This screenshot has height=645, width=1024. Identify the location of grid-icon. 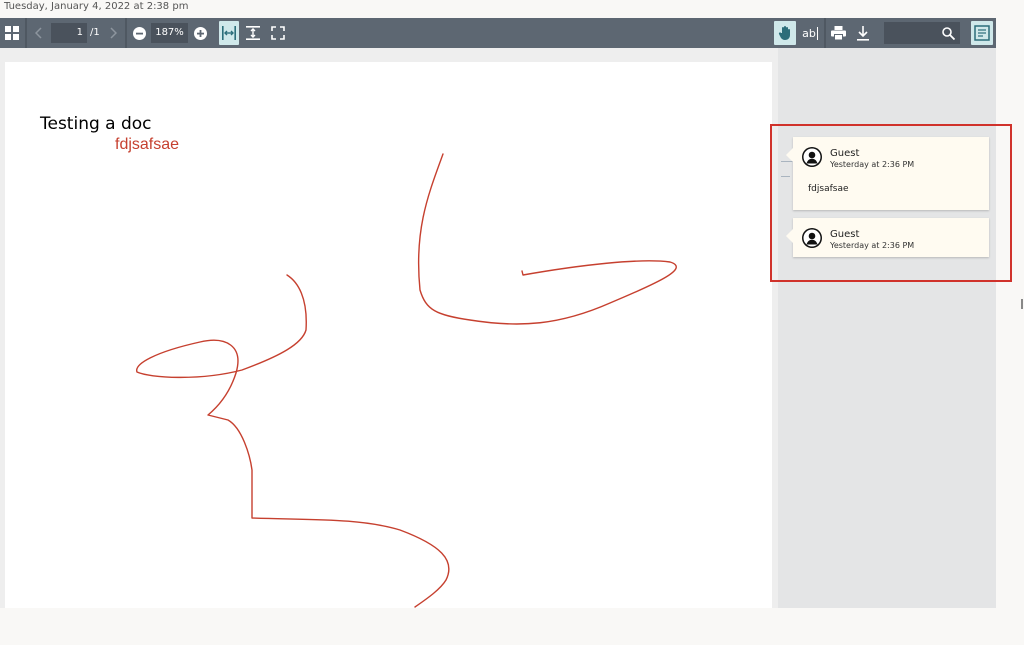
(12, 33).